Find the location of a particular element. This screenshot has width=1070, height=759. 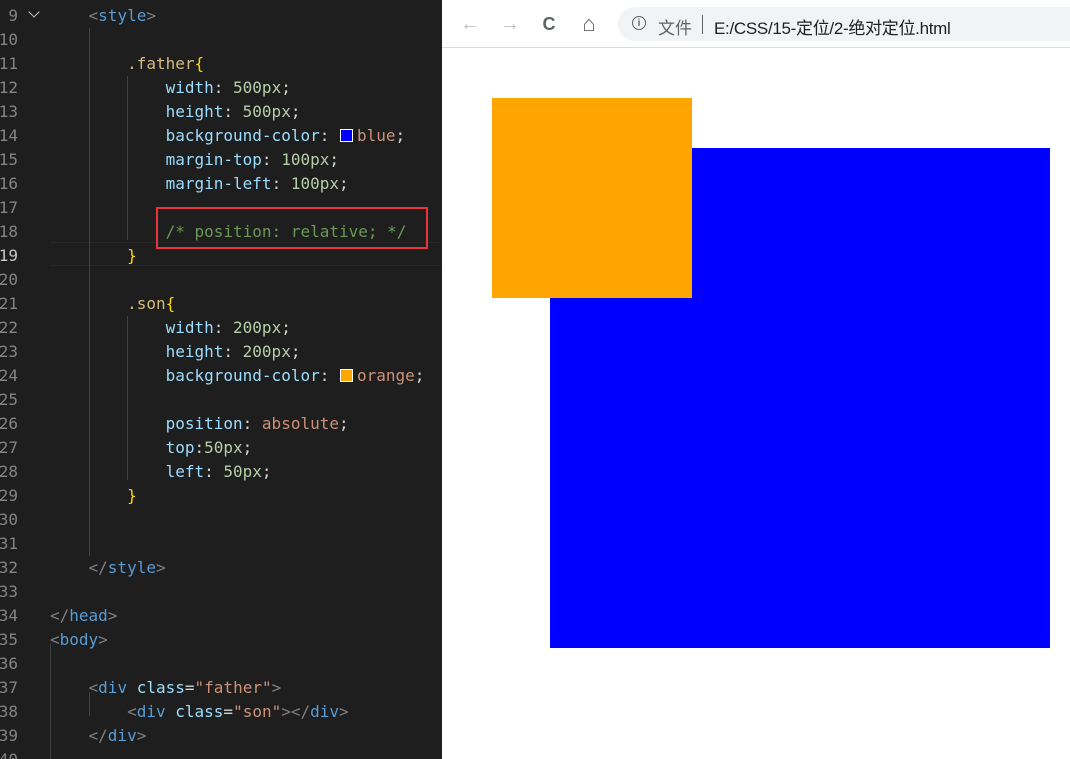

code-token: ></ is located at coordinates (296, 711).